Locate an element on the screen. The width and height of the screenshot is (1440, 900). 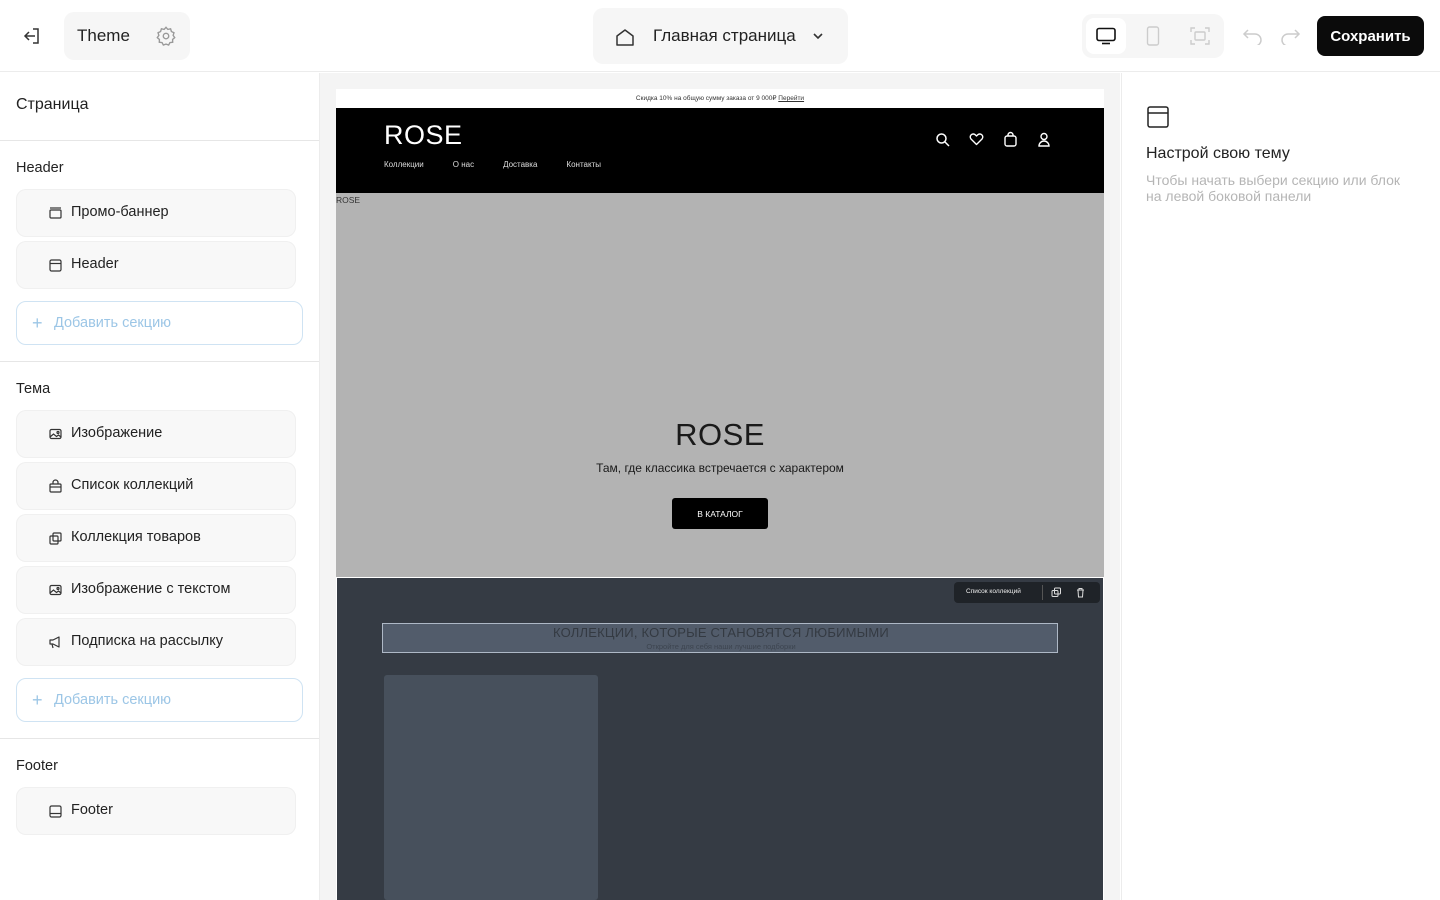
duplicate-icon is located at coordinates (1056, 592).